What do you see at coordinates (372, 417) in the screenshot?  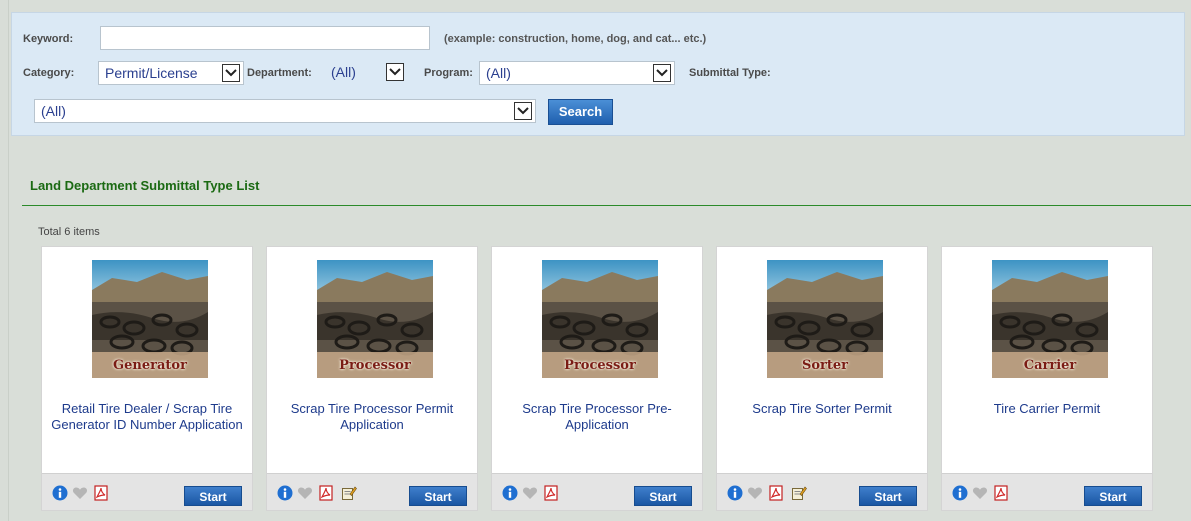 I see `card-title-link: Scrap Tire Processor Permit Application` at bounding box center [372, 417].